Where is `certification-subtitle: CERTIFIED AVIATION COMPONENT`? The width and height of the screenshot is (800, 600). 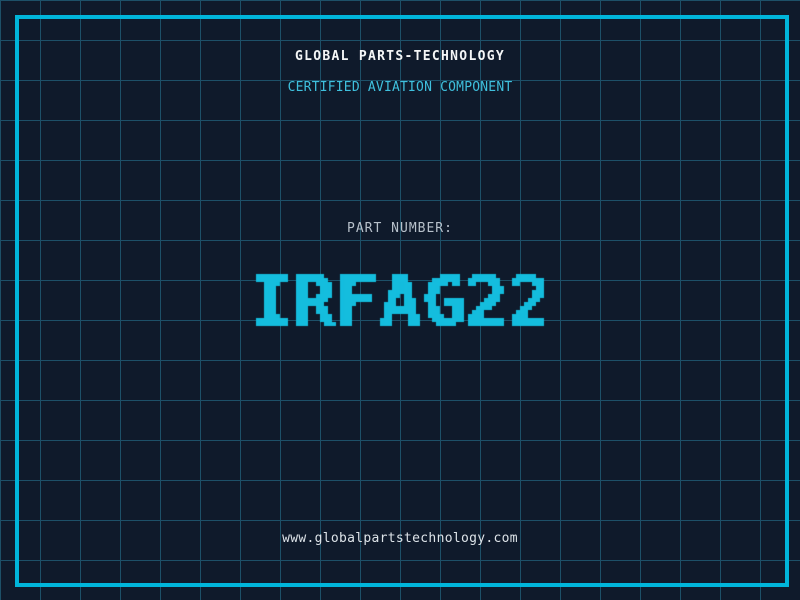 certification-subtitle: CERTIFIED AVIATION COMPONENT is located at coordinates (400, 87).